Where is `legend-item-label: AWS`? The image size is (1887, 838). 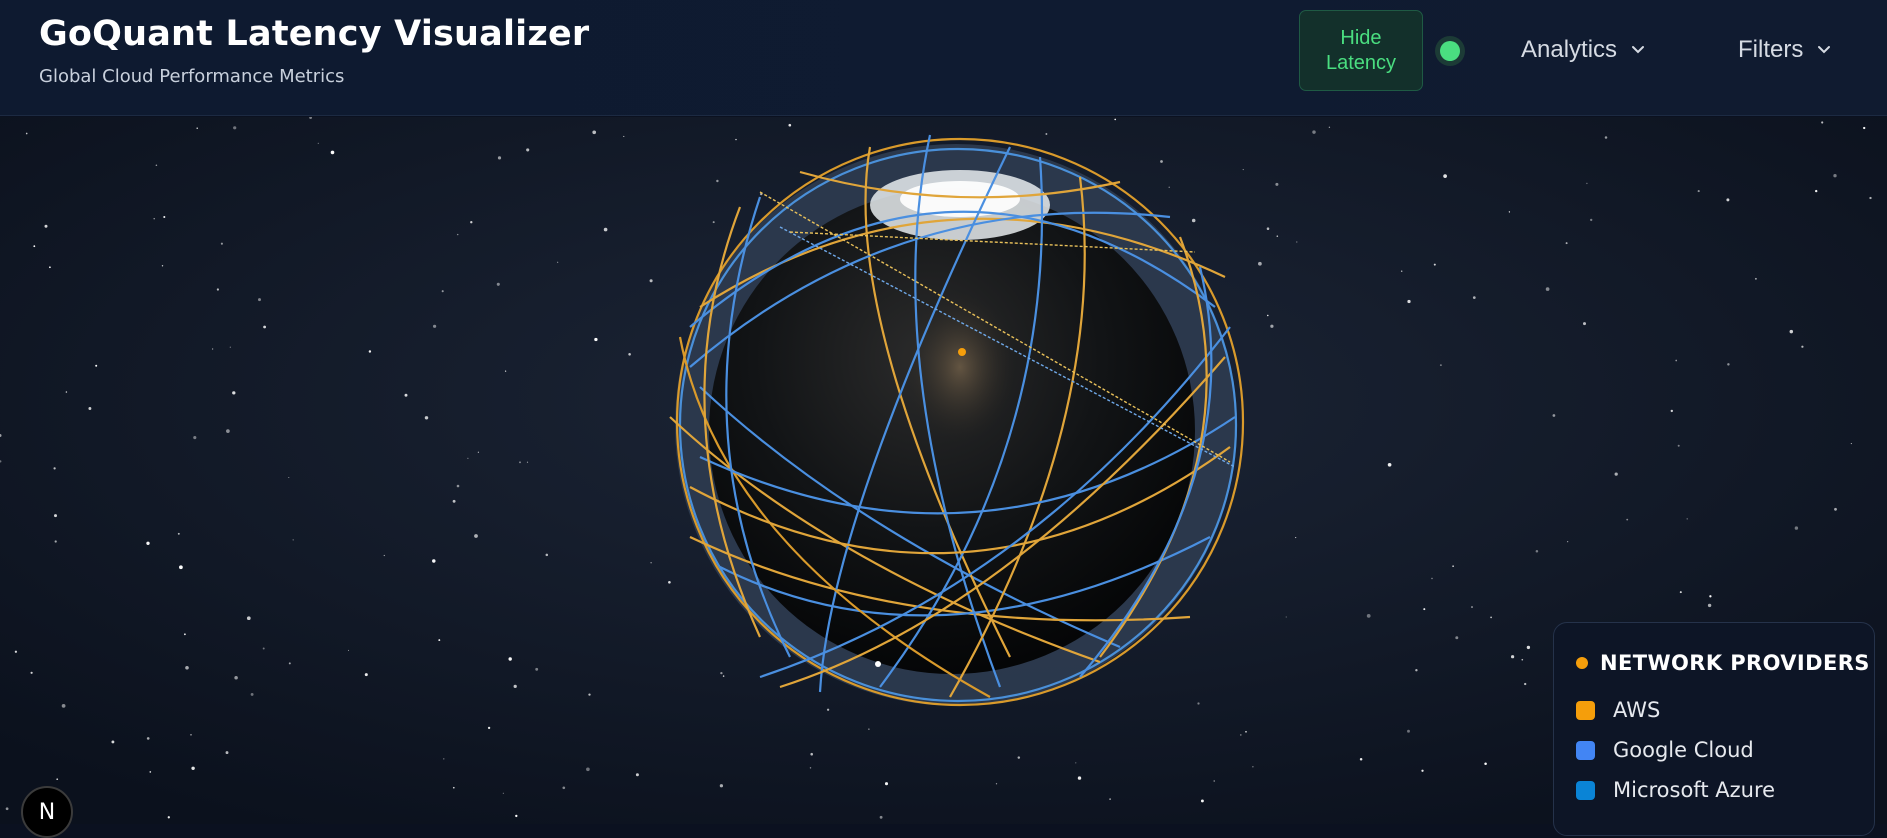 legend-item-label: AWS is located at coordinates (1637, 710).